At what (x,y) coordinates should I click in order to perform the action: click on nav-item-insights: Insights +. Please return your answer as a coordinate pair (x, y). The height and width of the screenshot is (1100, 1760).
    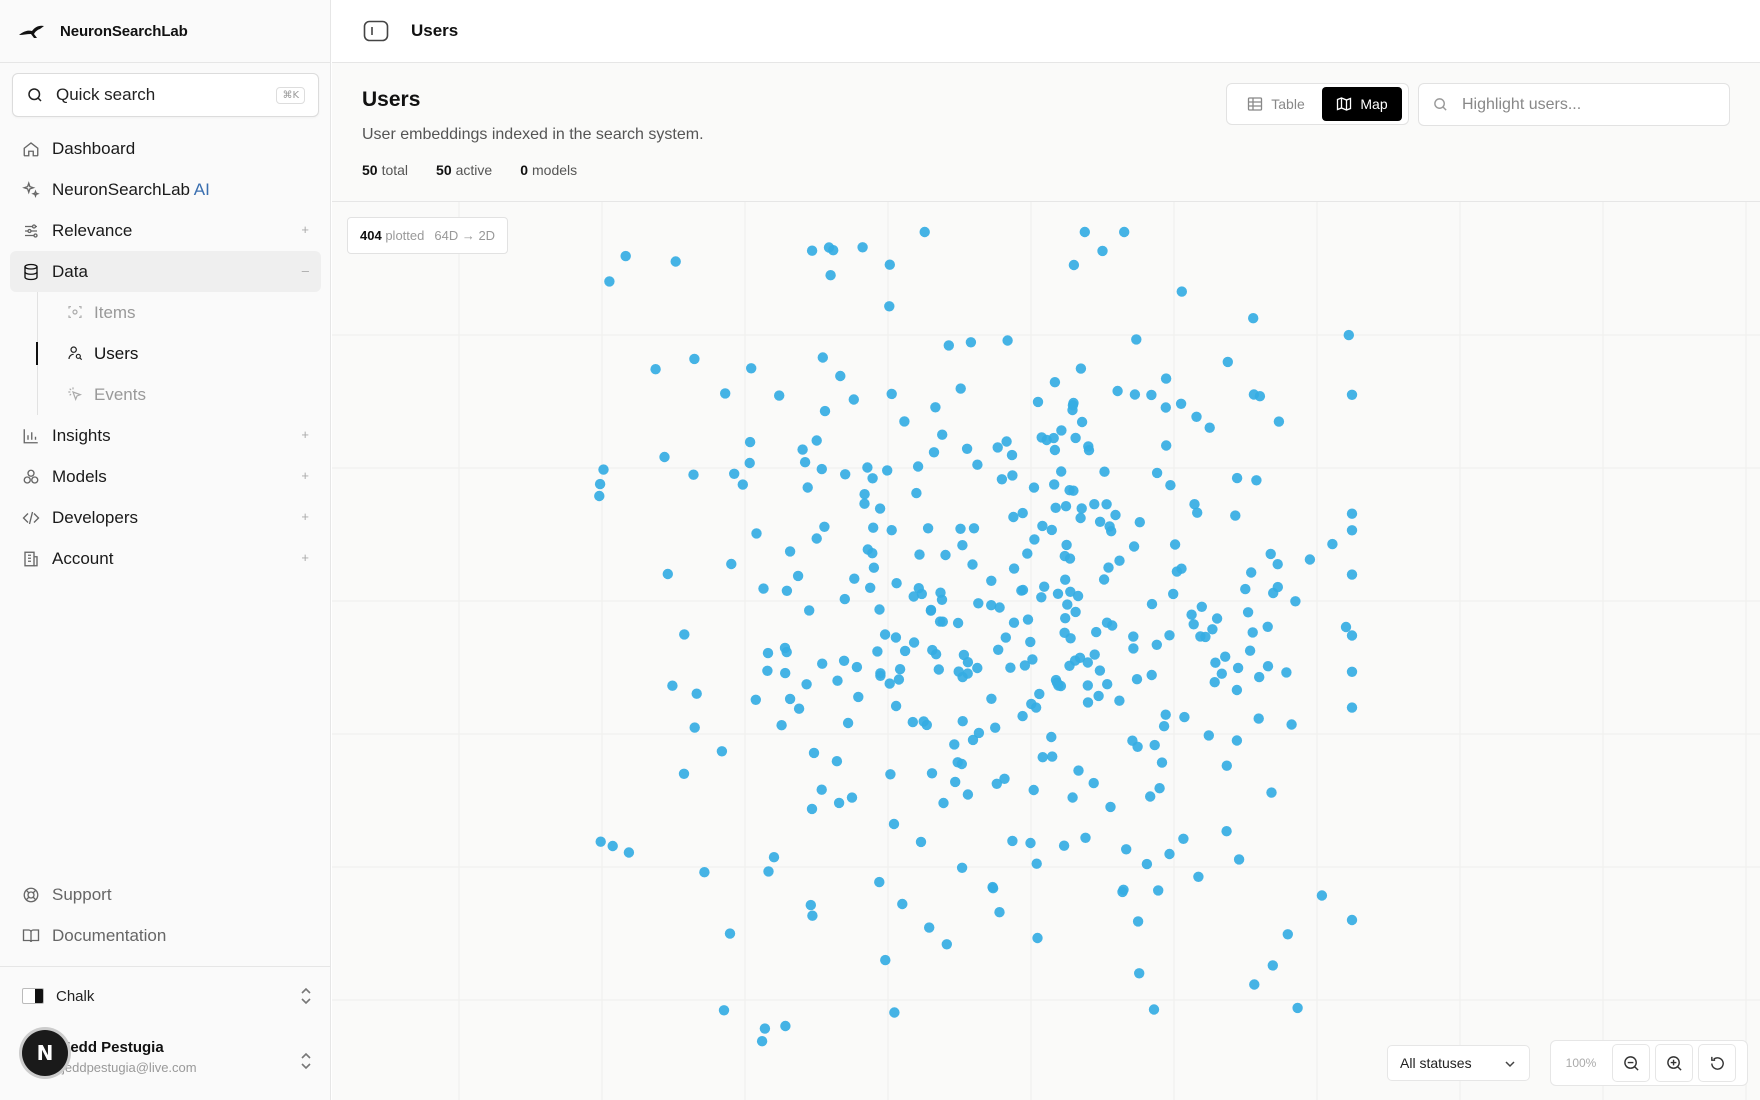
    Looking at the image, I should click on (165, 435).